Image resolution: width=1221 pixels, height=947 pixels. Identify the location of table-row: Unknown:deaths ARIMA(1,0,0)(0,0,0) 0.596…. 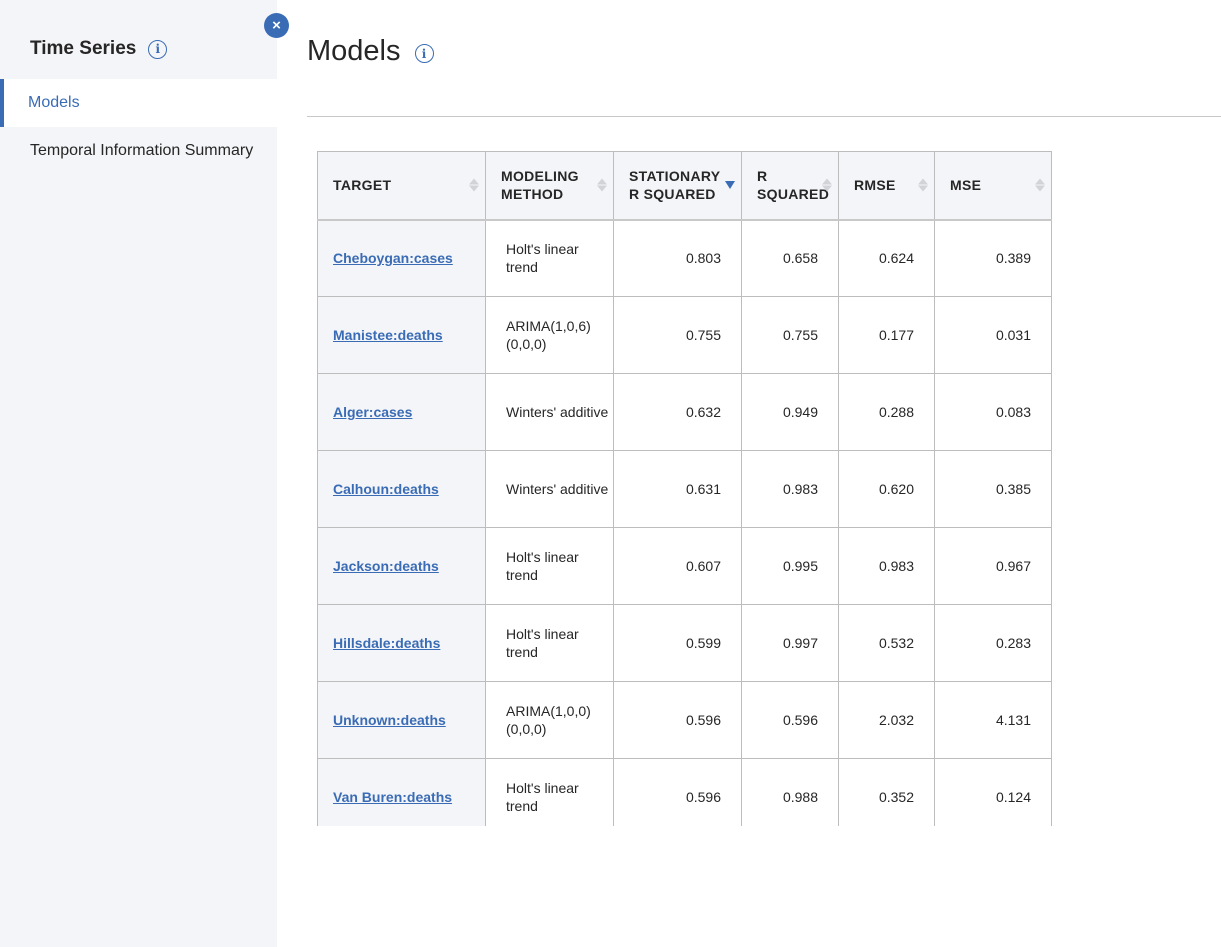
(684, 720).